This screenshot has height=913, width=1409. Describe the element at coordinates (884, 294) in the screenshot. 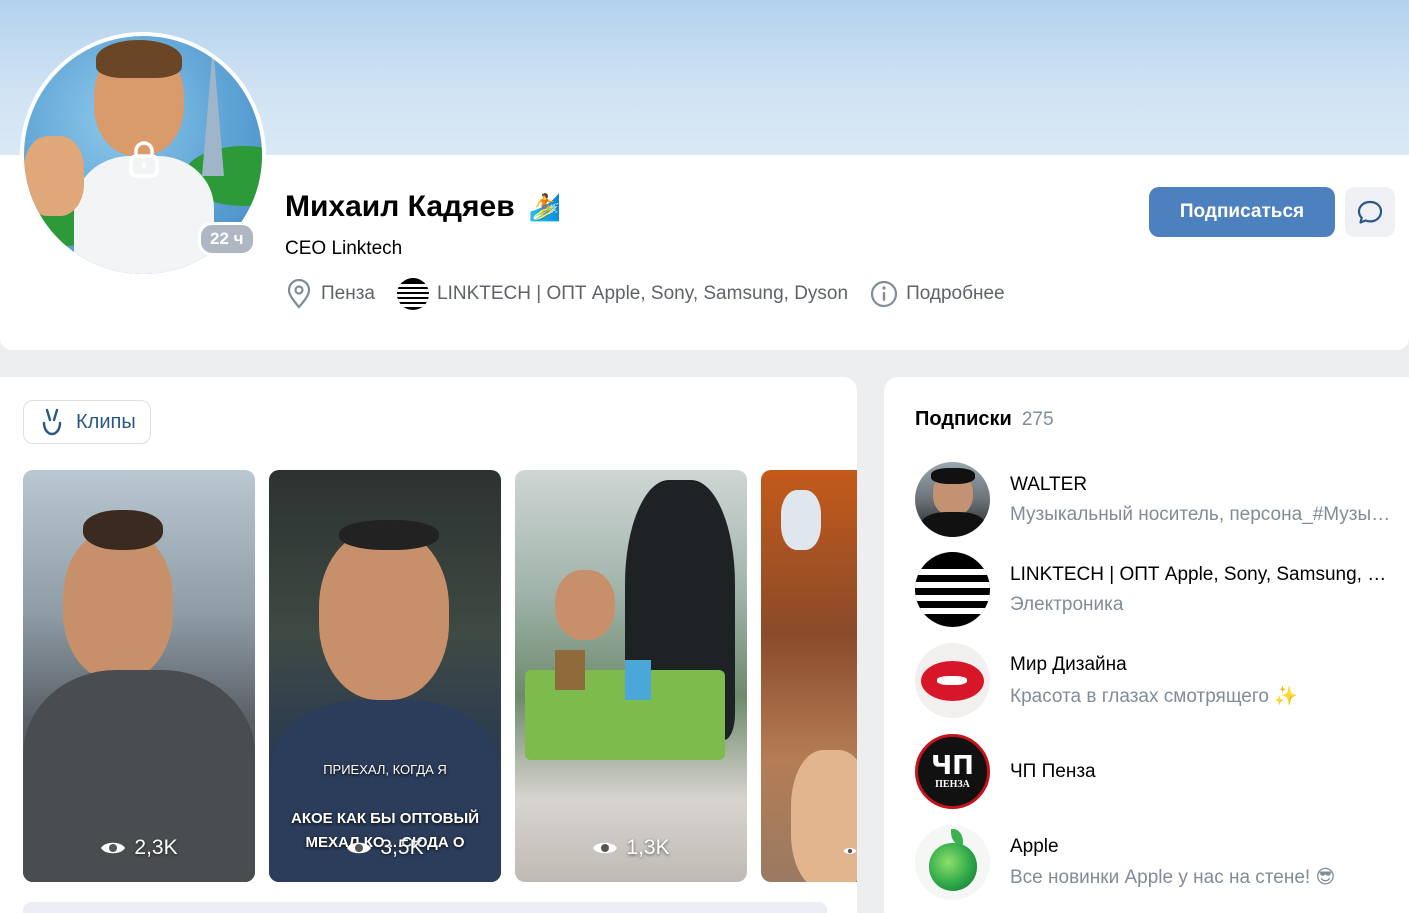

I see `info-icon` at that location.